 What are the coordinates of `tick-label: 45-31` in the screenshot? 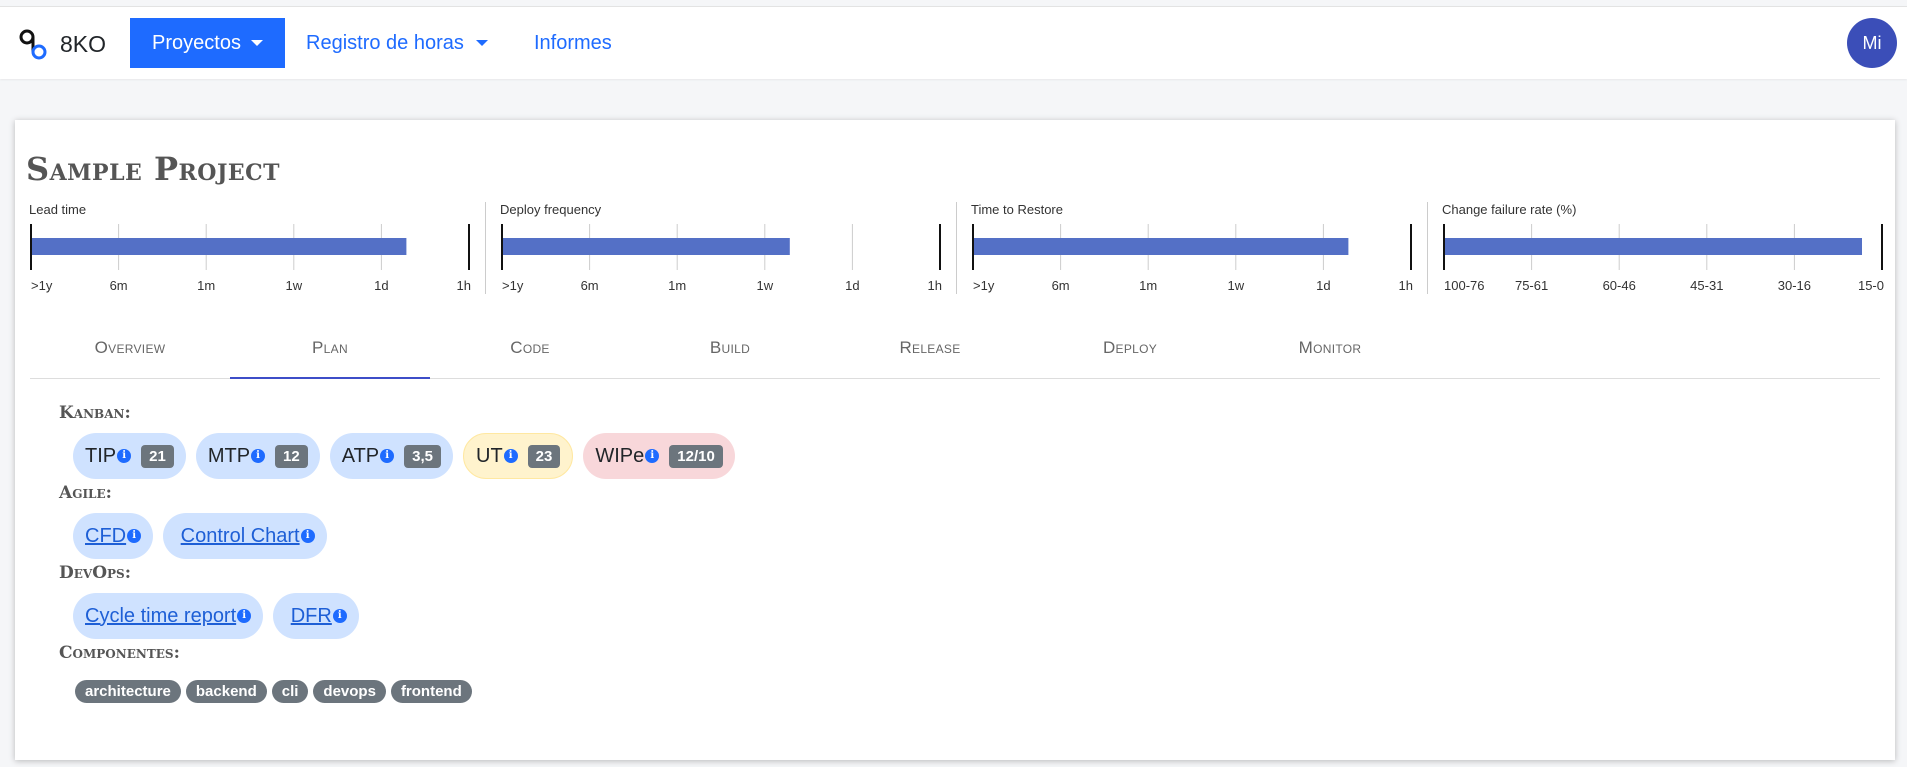 It's located at (1706, 285).